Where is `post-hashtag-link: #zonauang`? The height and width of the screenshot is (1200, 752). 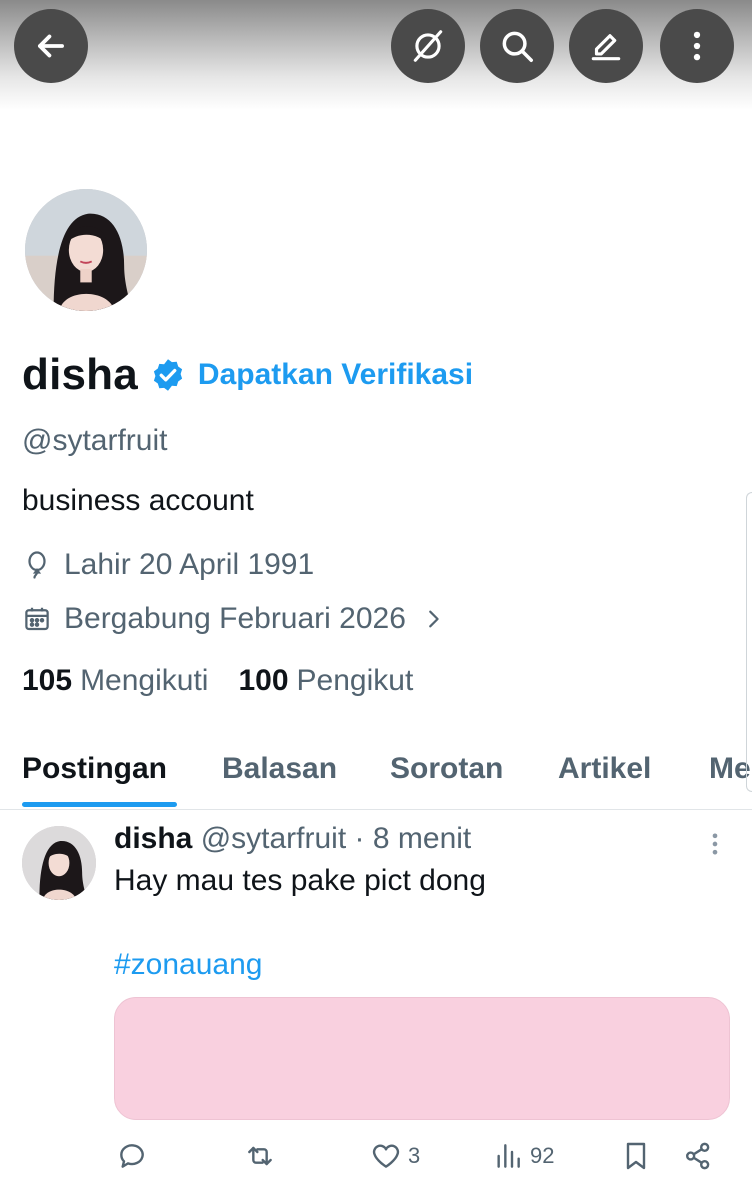
post-hashtag-link: #zonauang is located at coordinates (188, 965).